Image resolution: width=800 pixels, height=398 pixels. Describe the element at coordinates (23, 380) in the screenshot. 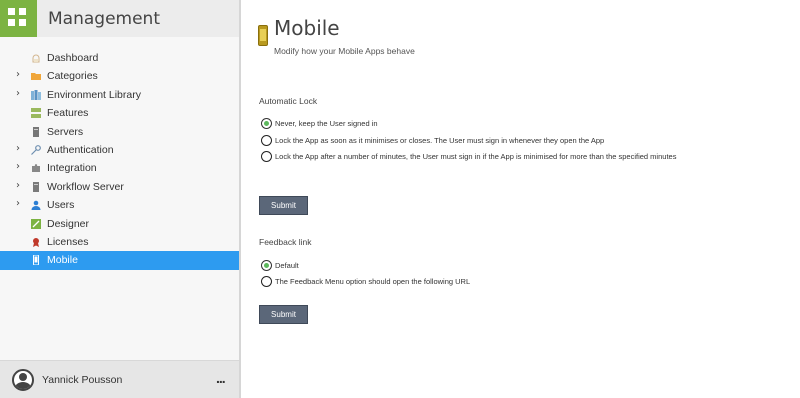

I see `avatar` at that location.